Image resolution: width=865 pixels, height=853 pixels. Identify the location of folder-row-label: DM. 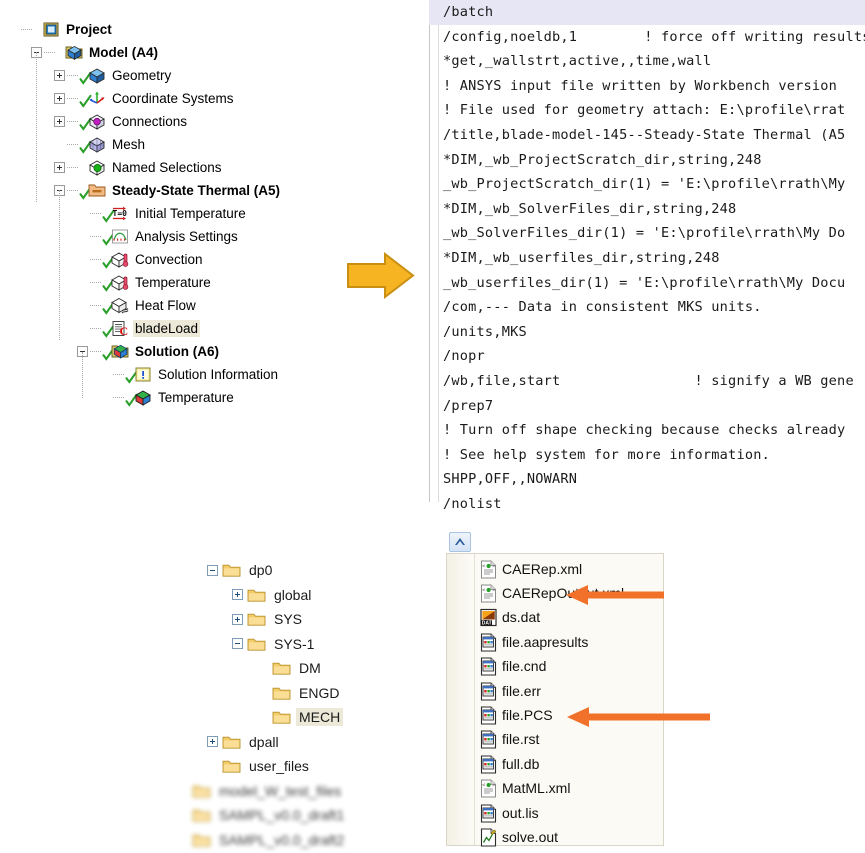
(310, 668).